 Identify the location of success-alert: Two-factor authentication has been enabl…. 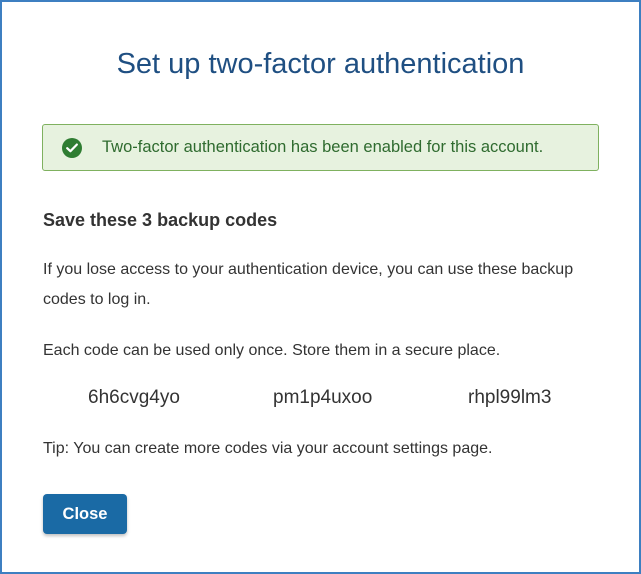
(320, 147).